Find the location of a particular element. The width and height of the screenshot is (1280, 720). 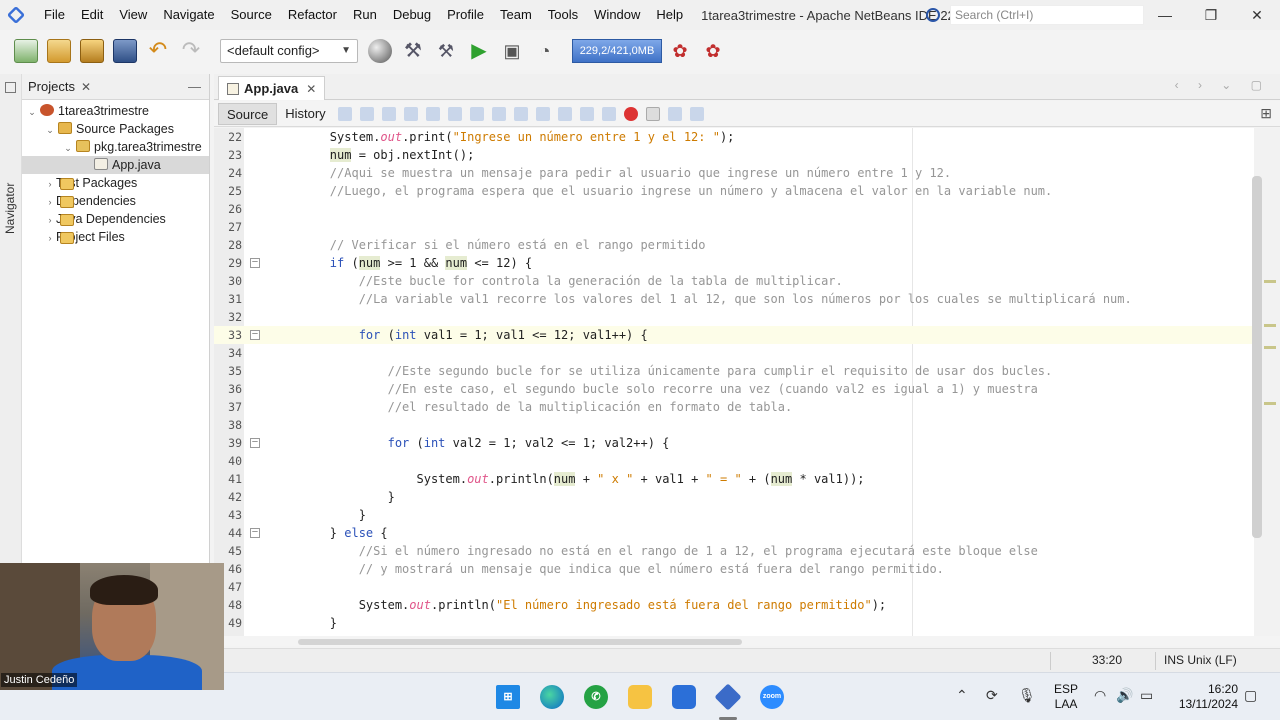

menu-item-edit: Edit is located at coordinates (92, 15).